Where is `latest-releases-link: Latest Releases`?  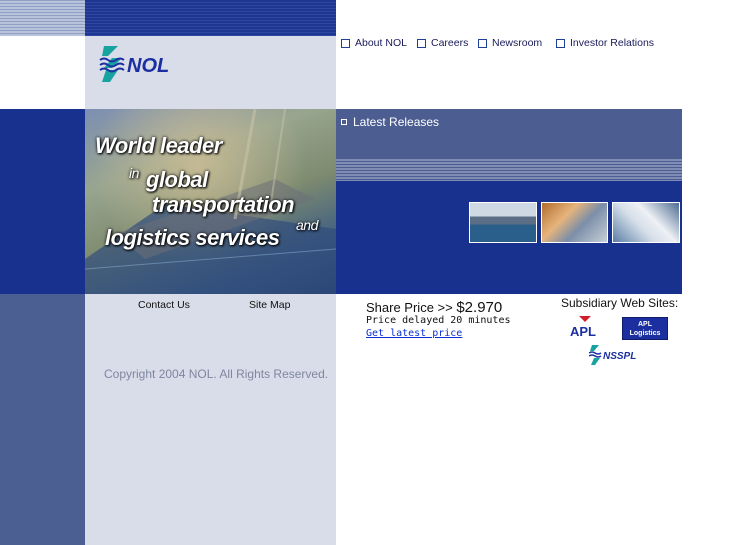 latest-releases-link: Latest Releases is located at coordinates (390, 122).